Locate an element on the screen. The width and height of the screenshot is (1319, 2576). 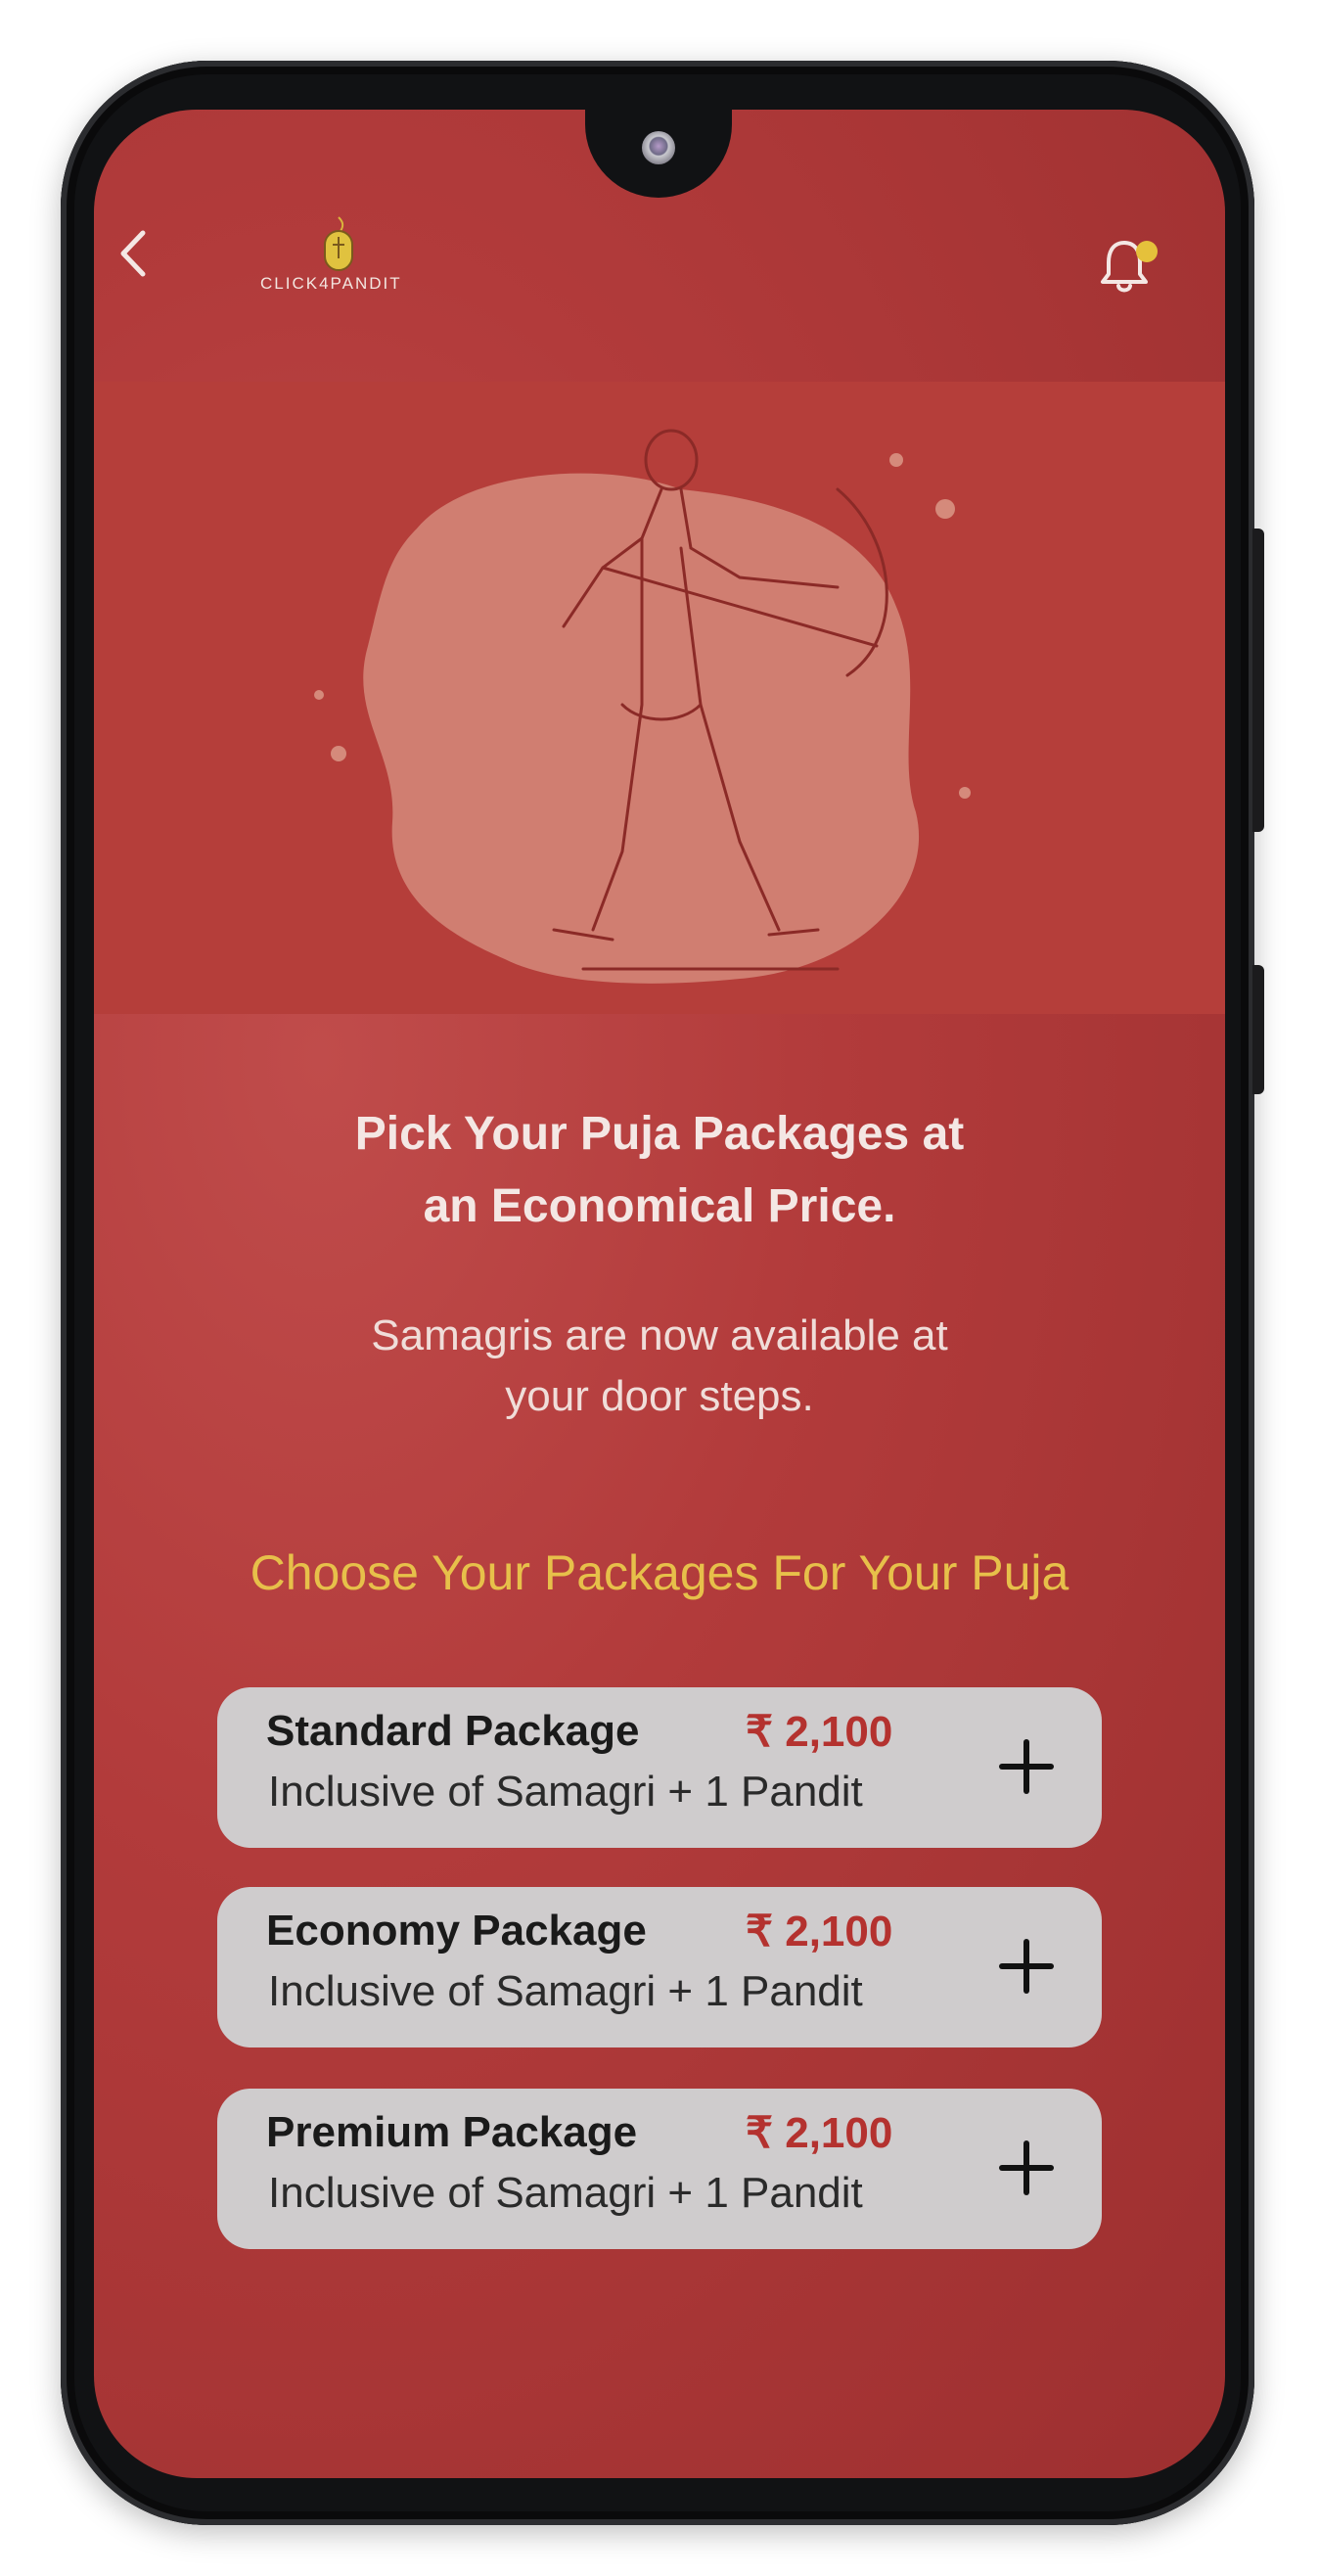
click4pandit-logo: CLICK4PANDIT is located at coordinates (343, 256).